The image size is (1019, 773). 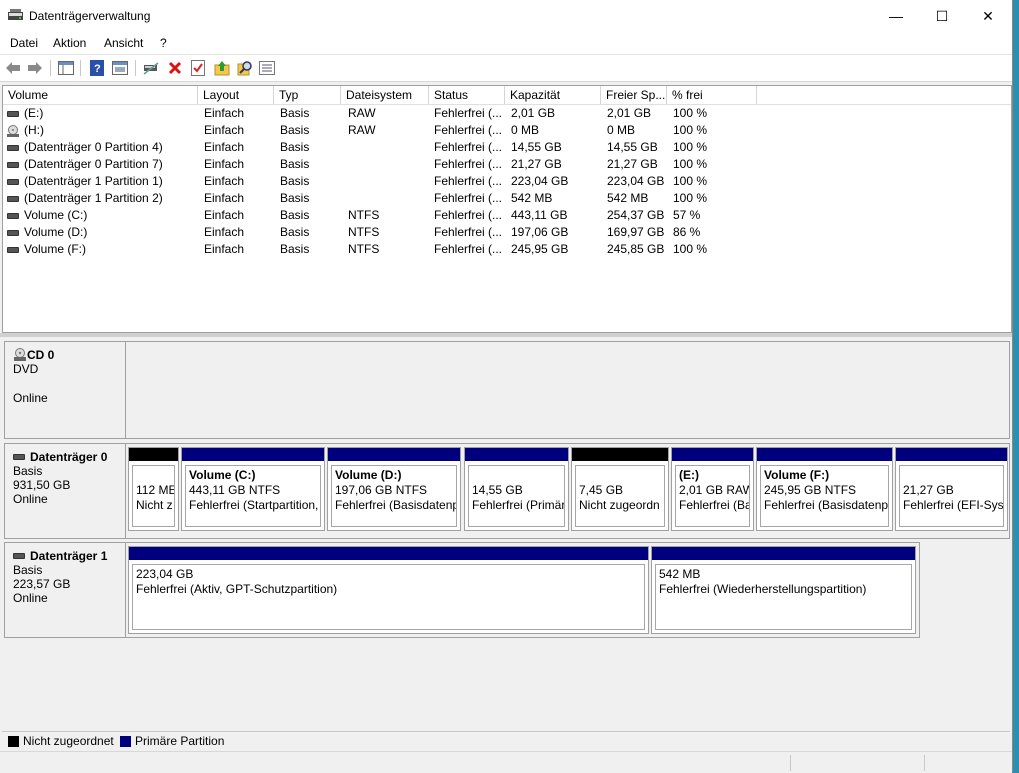 What do you see at coordinates (65, 590) in the screenshot?
I see `disk-label-disk1: Datenträger 1 Basis 223,57 GB Online` at bounding box center [65, 590].